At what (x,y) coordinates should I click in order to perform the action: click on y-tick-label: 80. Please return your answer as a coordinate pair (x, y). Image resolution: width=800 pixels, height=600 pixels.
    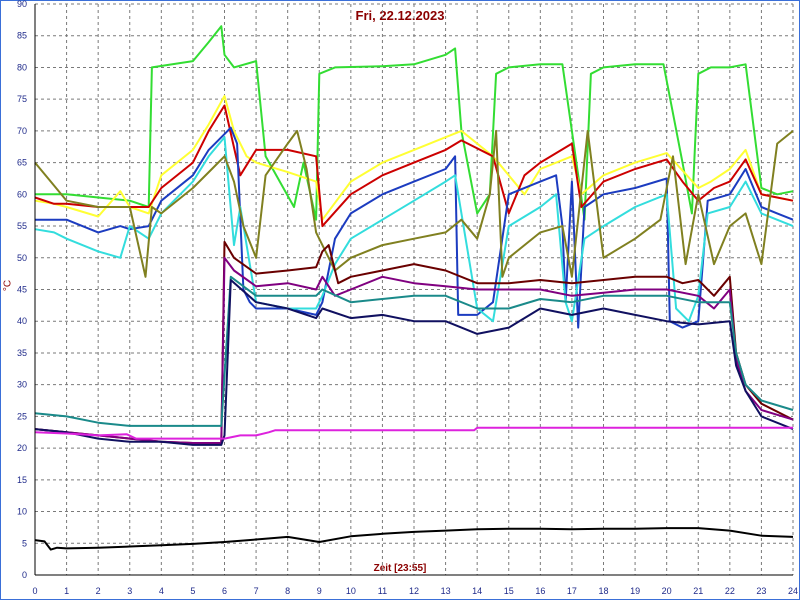
    Looking at the image, I should click on (22, 67).